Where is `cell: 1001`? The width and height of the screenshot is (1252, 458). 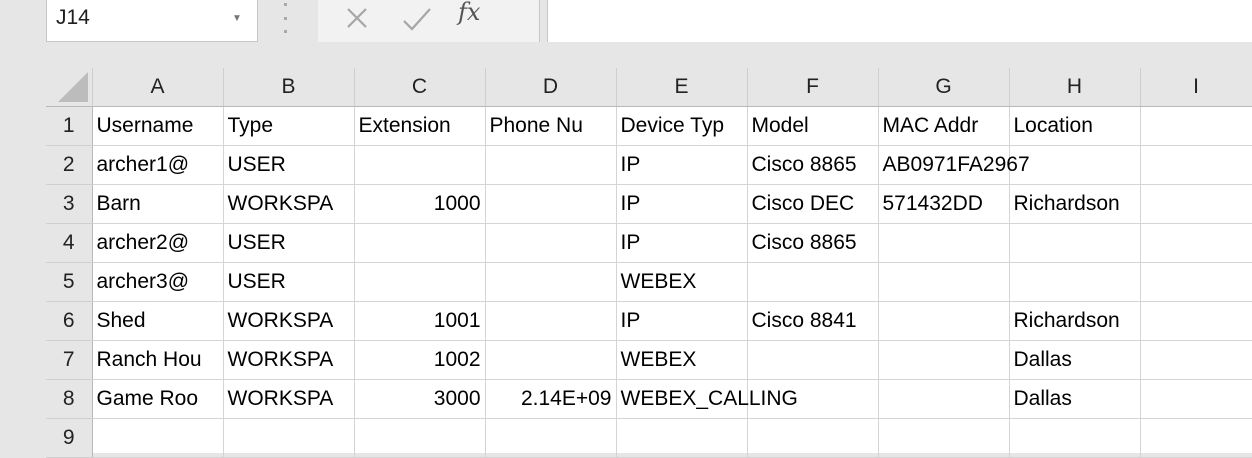 cell: 1001 is located at coordinates (420, 321).